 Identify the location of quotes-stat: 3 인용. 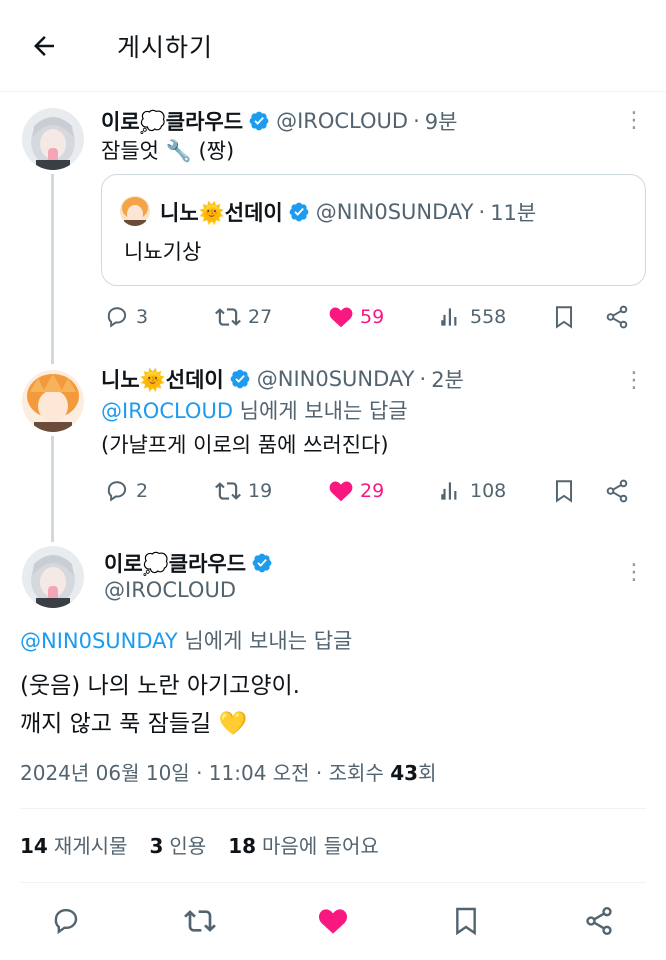
(177, 844).